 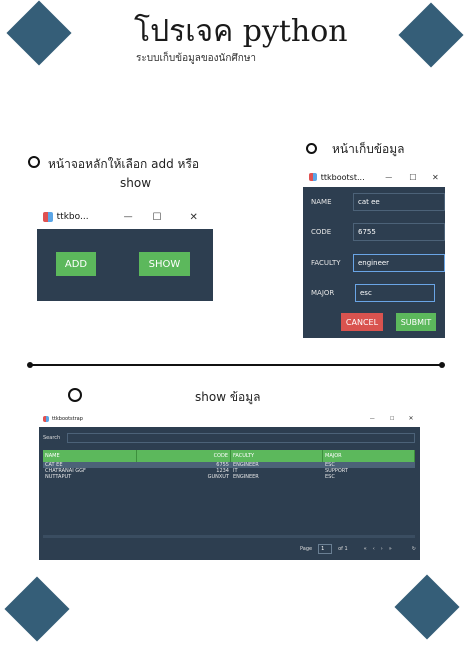 What do you see at coordinates (427, 607) in the screenshot?
I see `corner-diamond-bottom-right` at bounding box center [427, 607].